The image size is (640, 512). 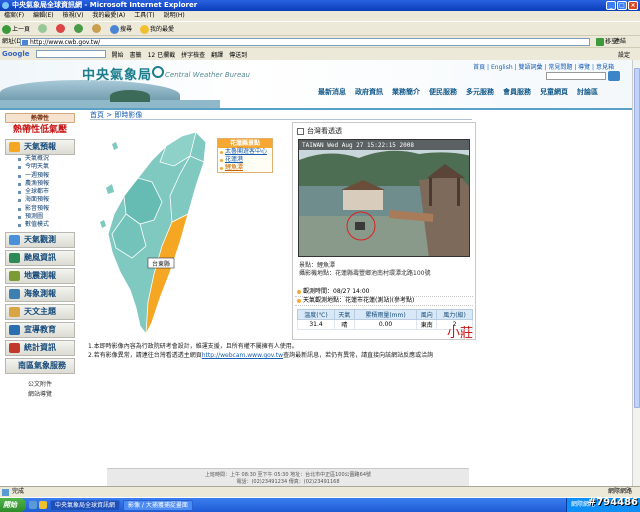 What do you see at coordinates (40, 365) in the screenshot?
I see `sidebar-cat-south: 南區氣象服務` at bounding box center [40, 365].